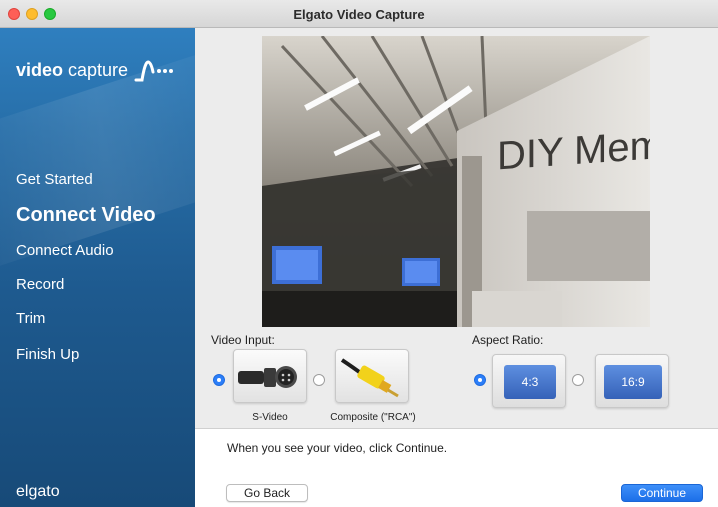 This screenshot has width=718, height=507. Describe the element at coordinates (38, 491) in the screenshot. I see `elgato-brand: elgato` at that location.